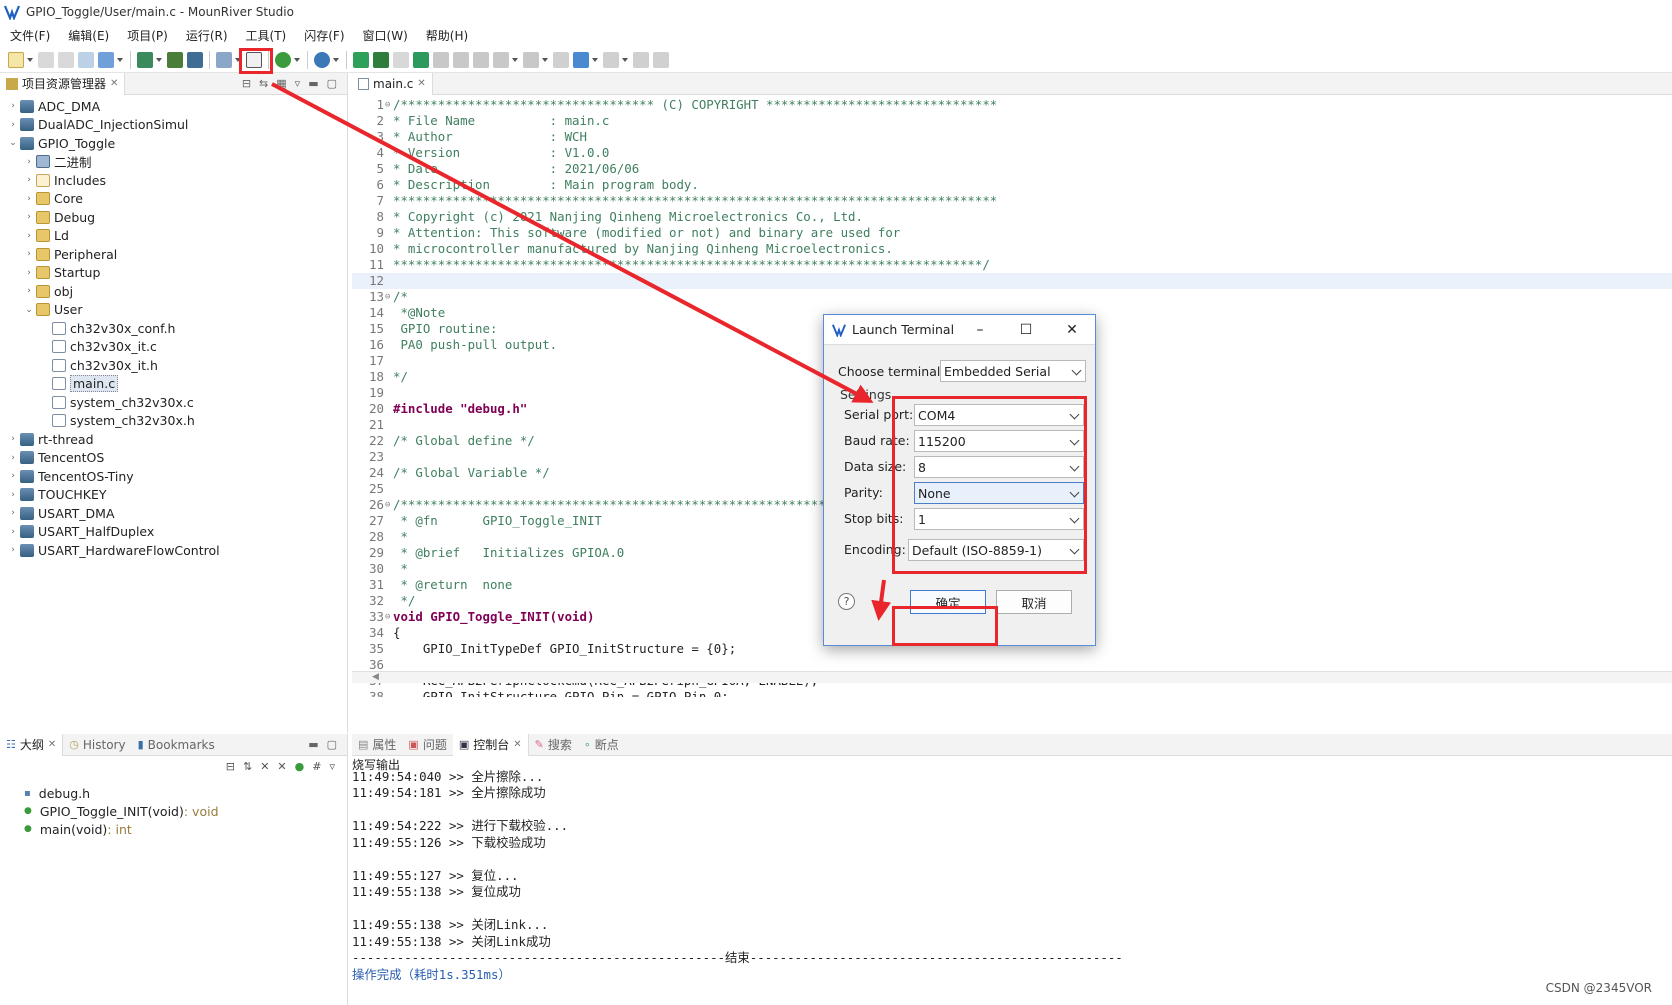  Describe the element at coordinates (159, 59) in the screenshot. I see `download-dropdown-icon` at that location.